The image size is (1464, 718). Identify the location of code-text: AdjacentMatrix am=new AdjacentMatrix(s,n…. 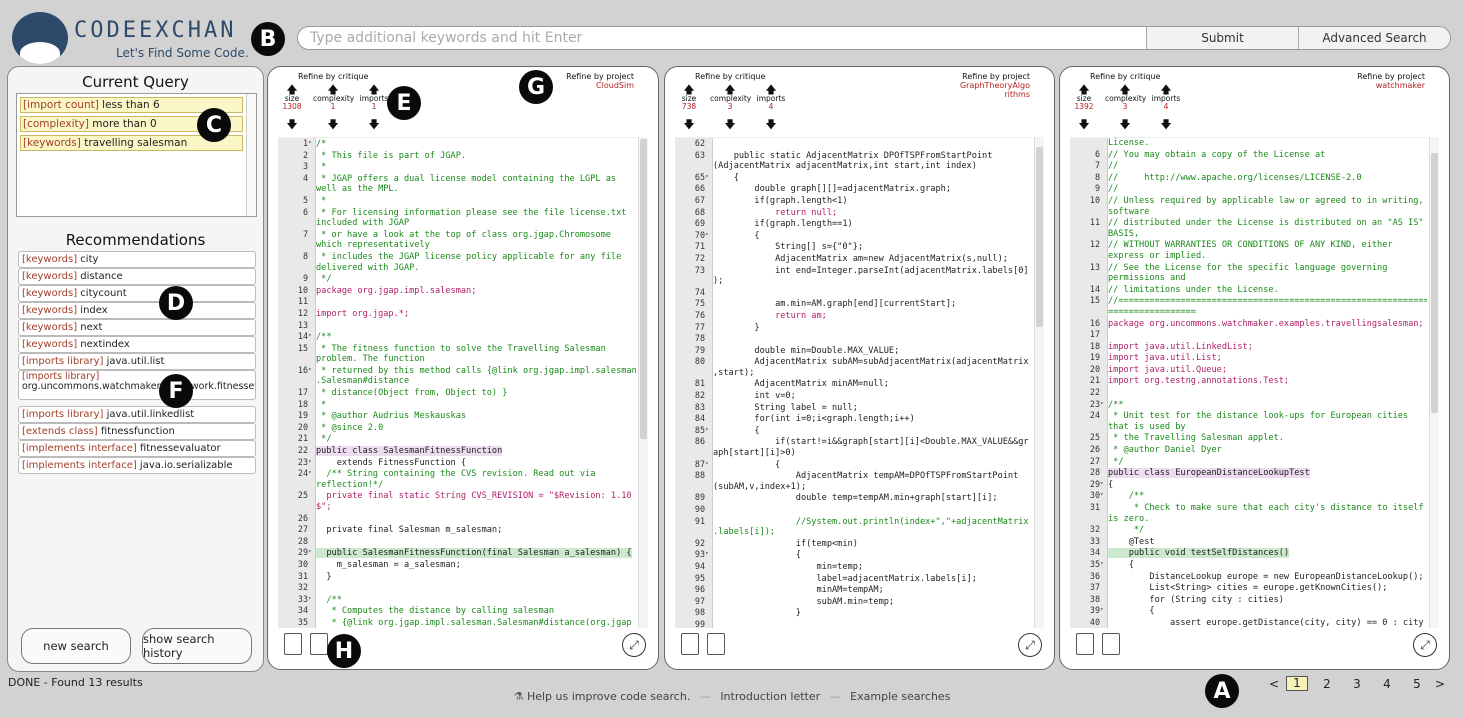
(860, 258).